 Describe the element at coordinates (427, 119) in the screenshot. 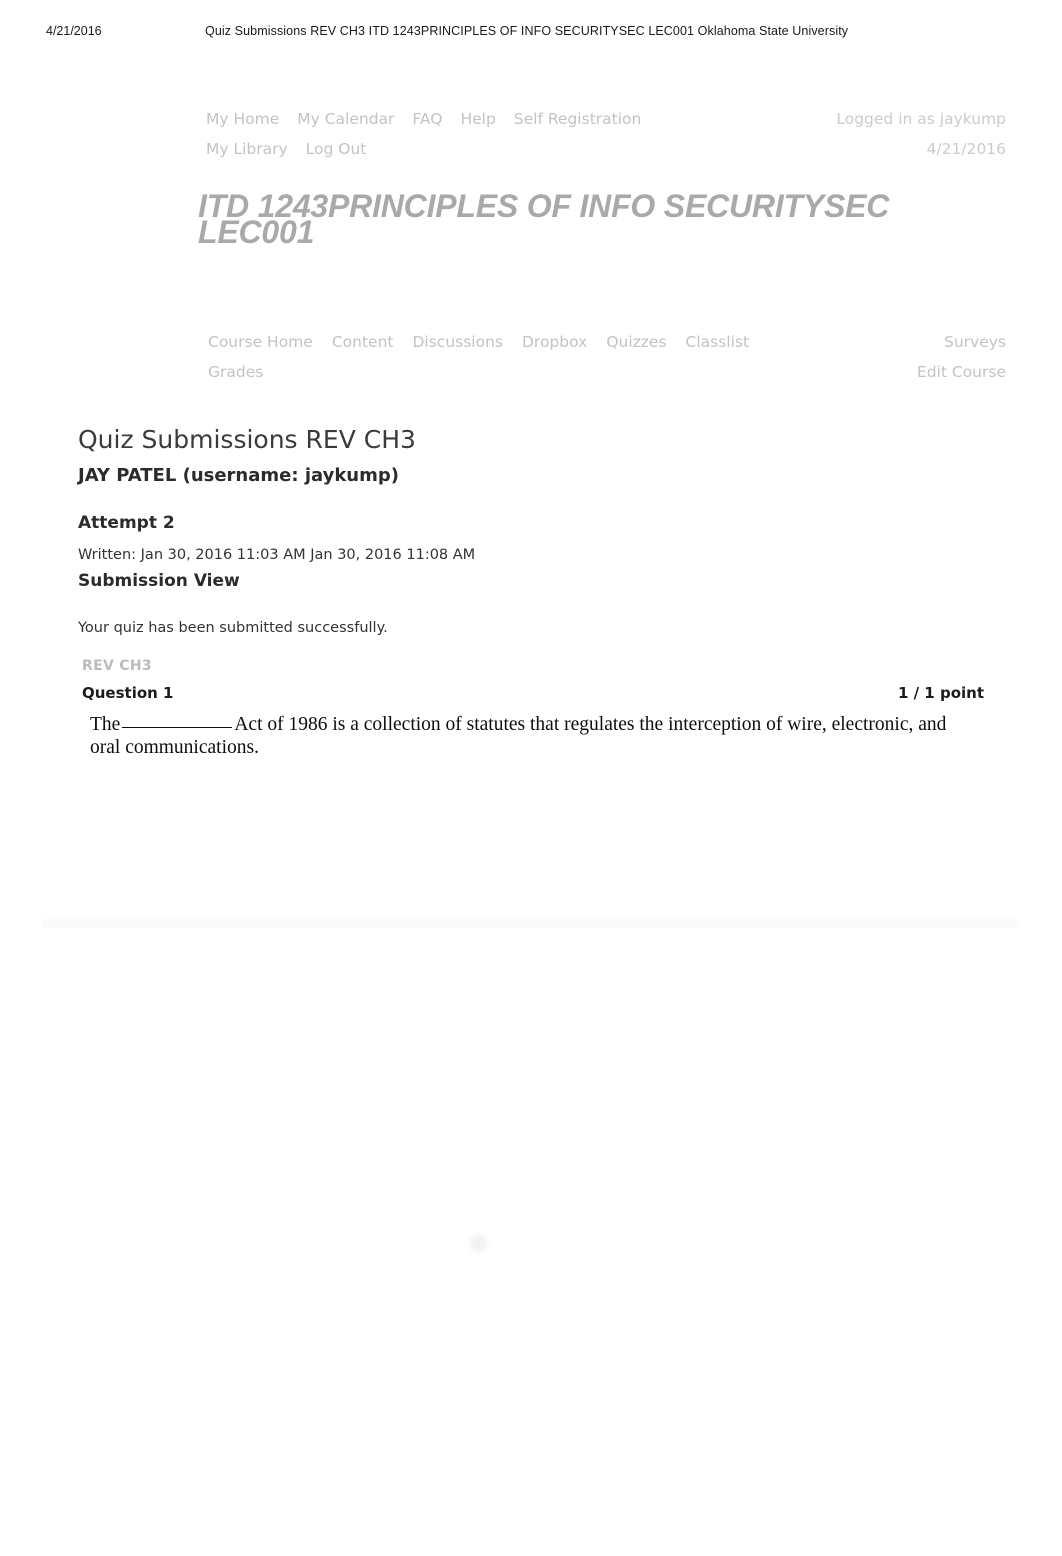

I see `nav-faq: FAQ` at that location.